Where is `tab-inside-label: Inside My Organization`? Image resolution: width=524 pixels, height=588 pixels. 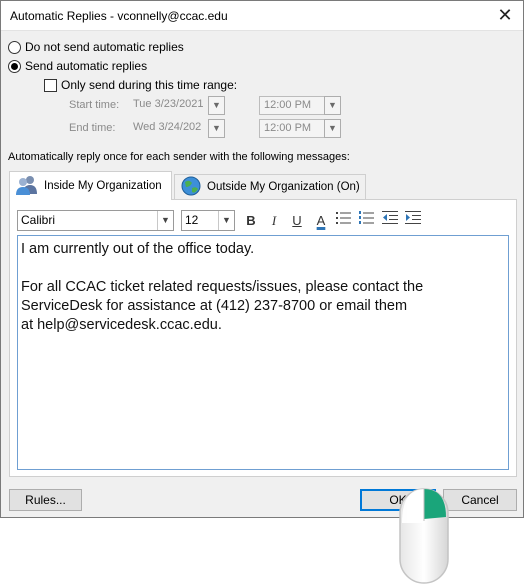 tab-inside-label: Inside My Organization is located at coordinates (103, 186).